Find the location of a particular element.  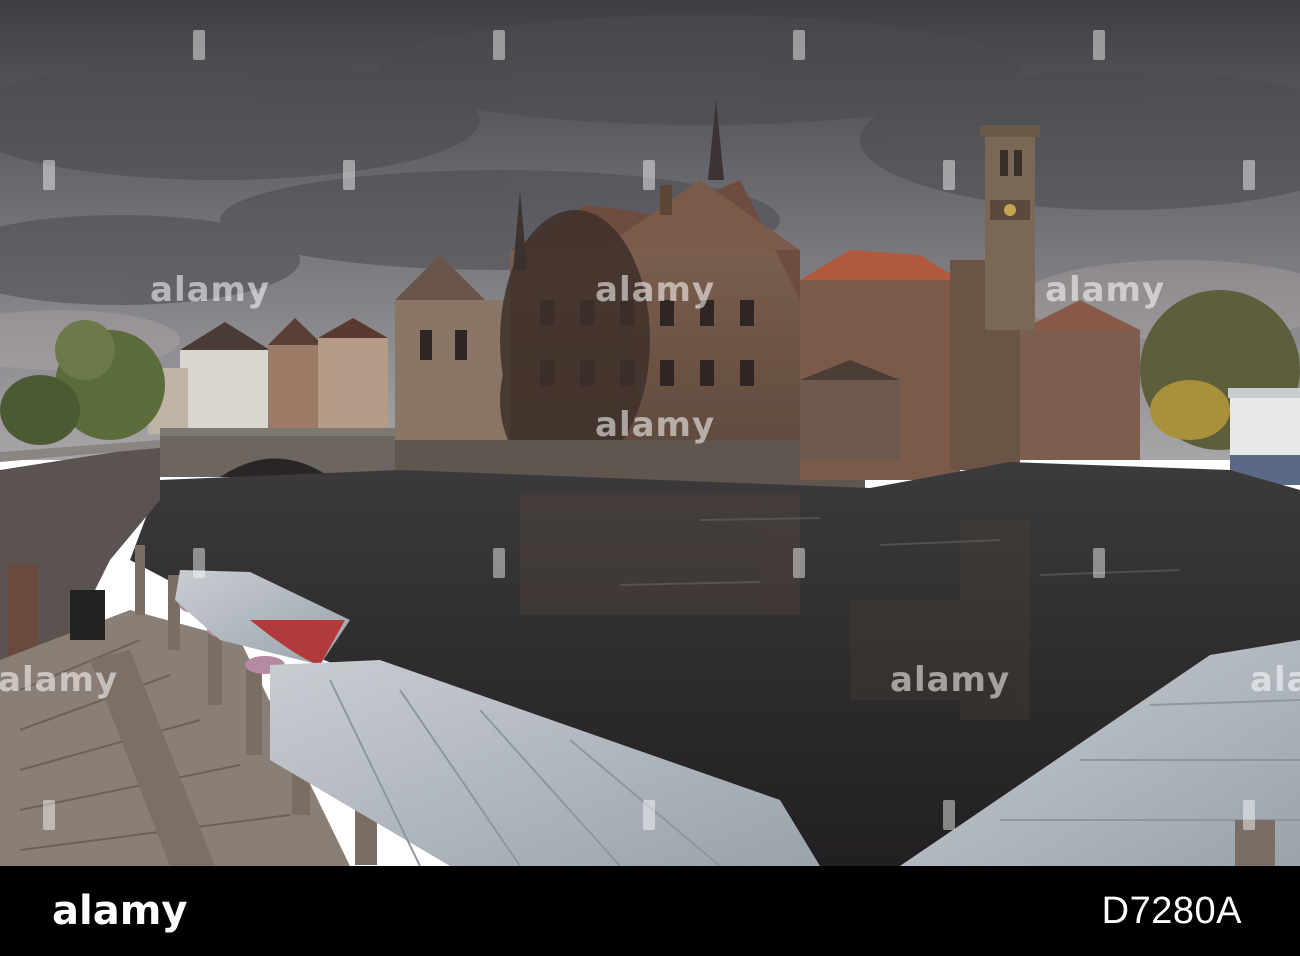

stone-bridge is located at coordinates (280, 452).